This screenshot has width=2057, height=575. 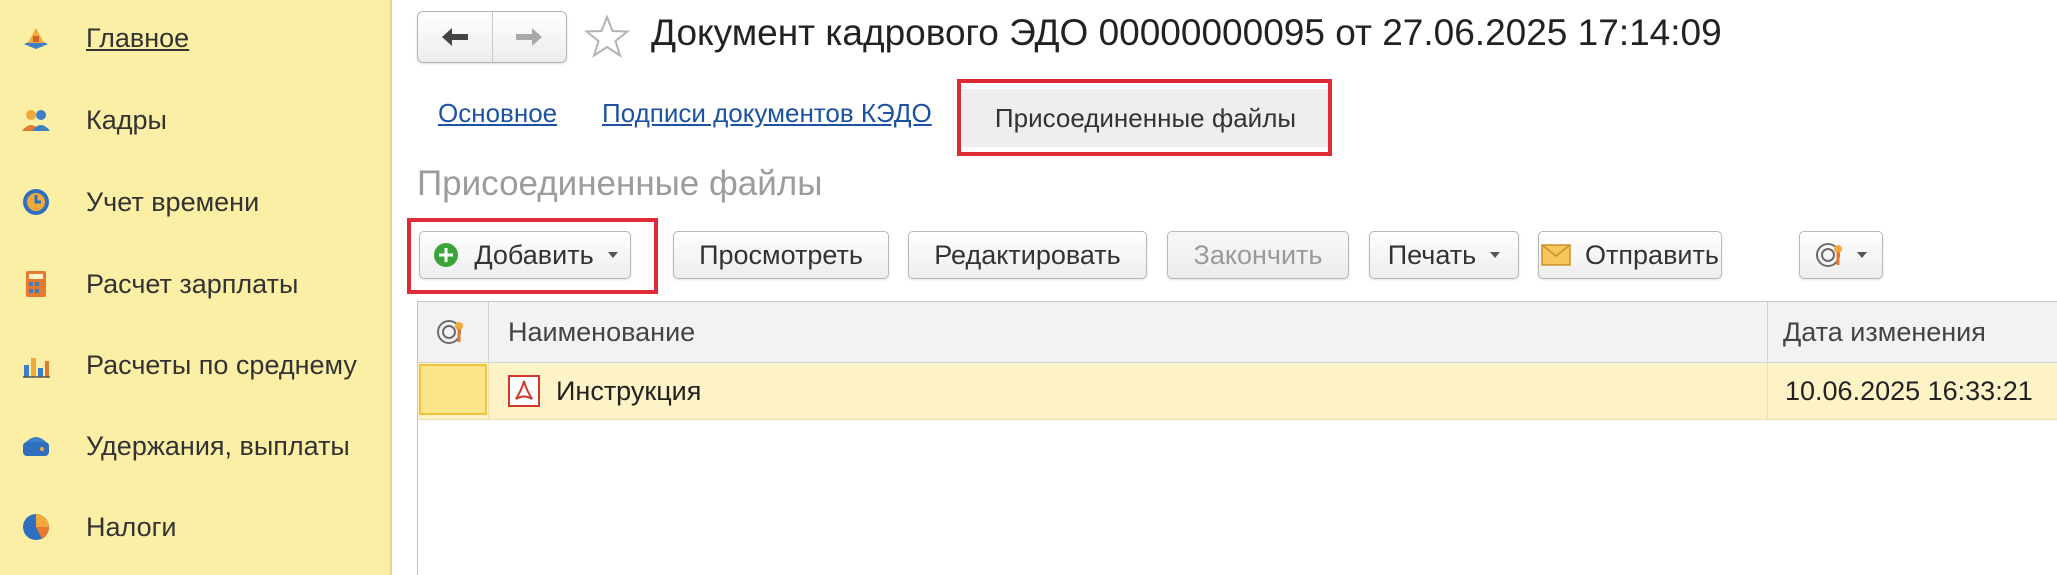 I want to click on sidebar-item-average: Расчеты по среднему, so click(x=195, y=365).